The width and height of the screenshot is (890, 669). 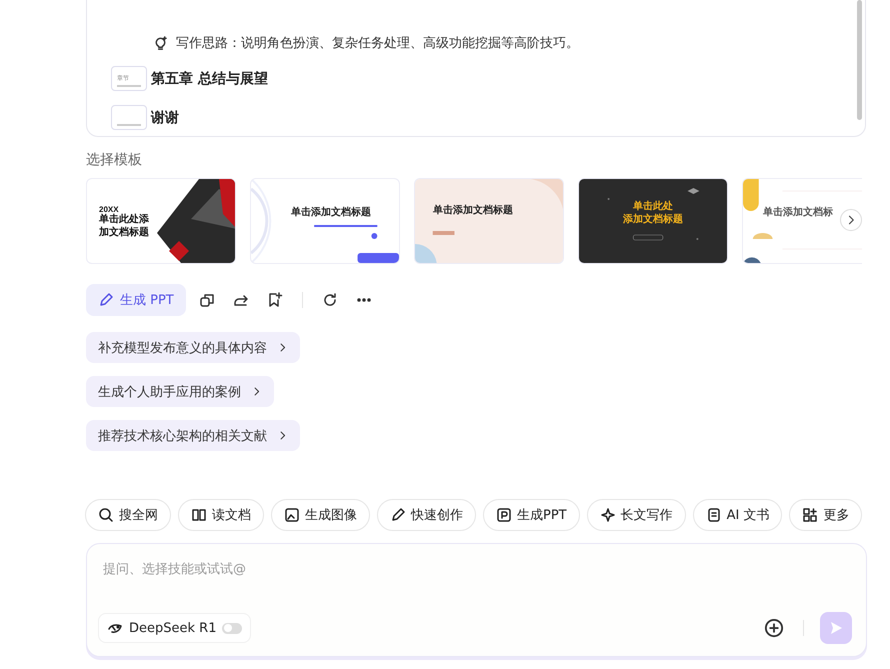 What do you see at coordinates (504, 515) in the screenshot?
I see `slide-icon` at bounding box center [504, 515].